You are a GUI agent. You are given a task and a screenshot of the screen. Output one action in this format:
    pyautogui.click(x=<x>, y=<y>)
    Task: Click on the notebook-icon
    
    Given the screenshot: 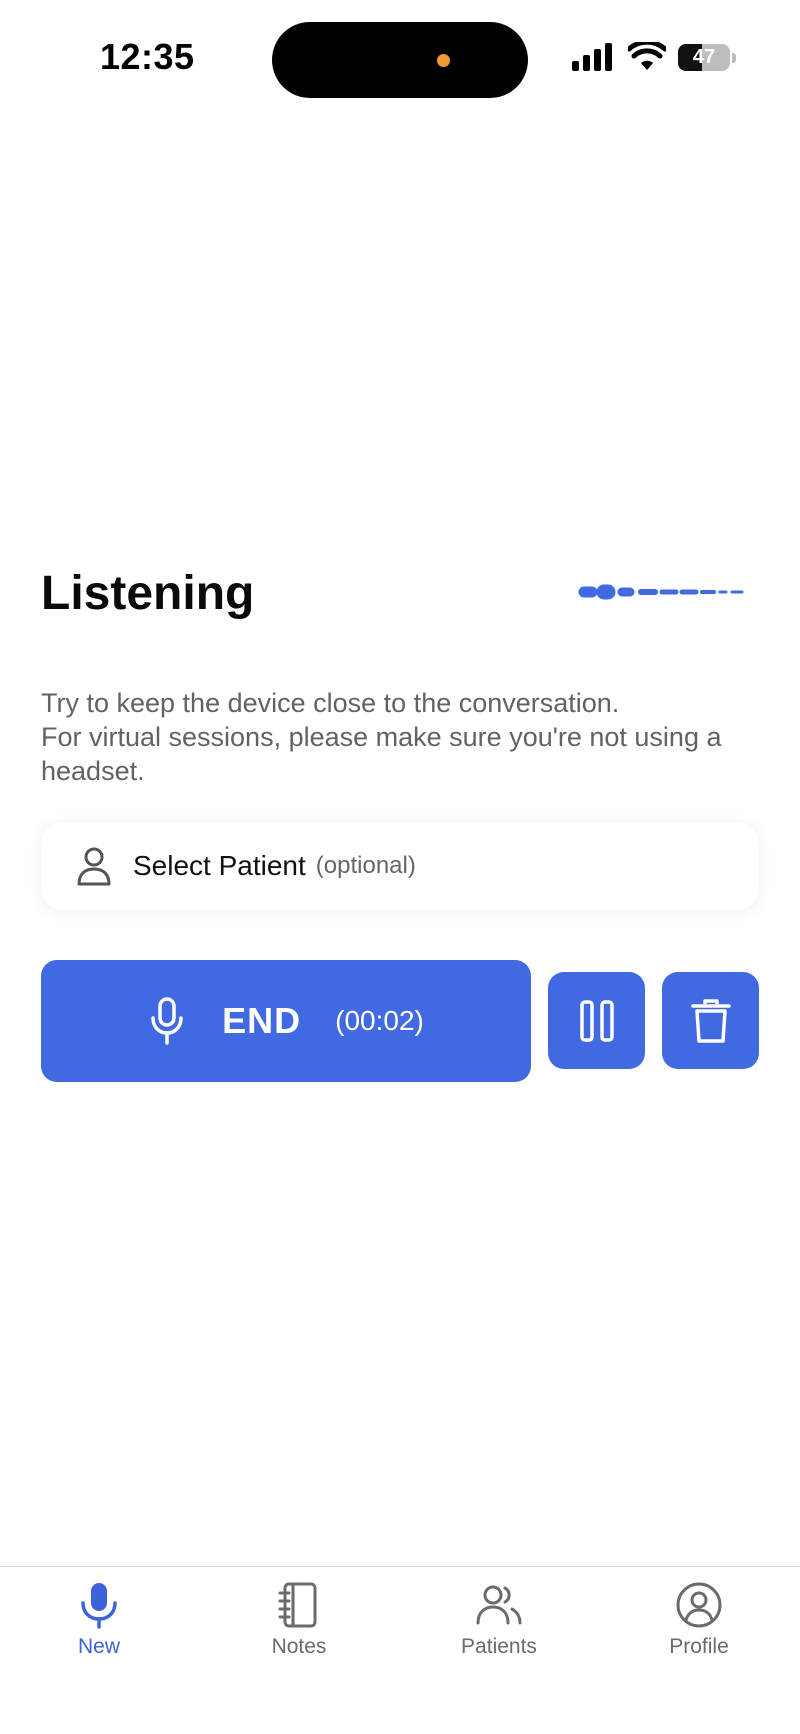 What is the action you would take?
    pyautogui.click(x=297, y=1605)
    